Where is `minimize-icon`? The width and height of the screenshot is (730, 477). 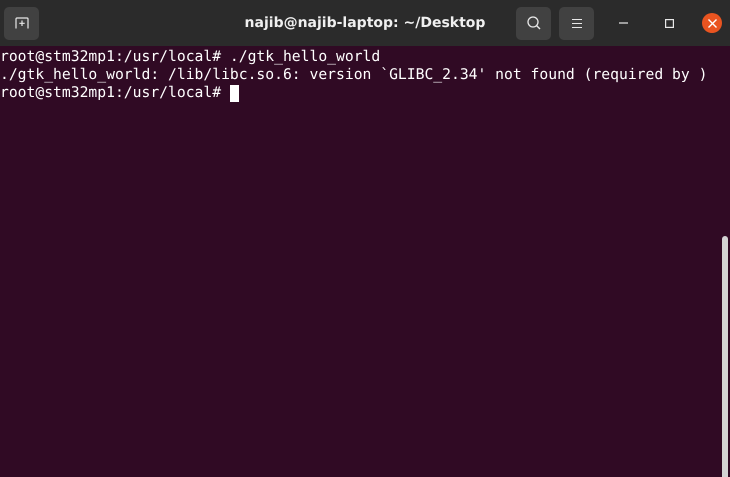 minimize-icon is located at coordinates (623, 23).